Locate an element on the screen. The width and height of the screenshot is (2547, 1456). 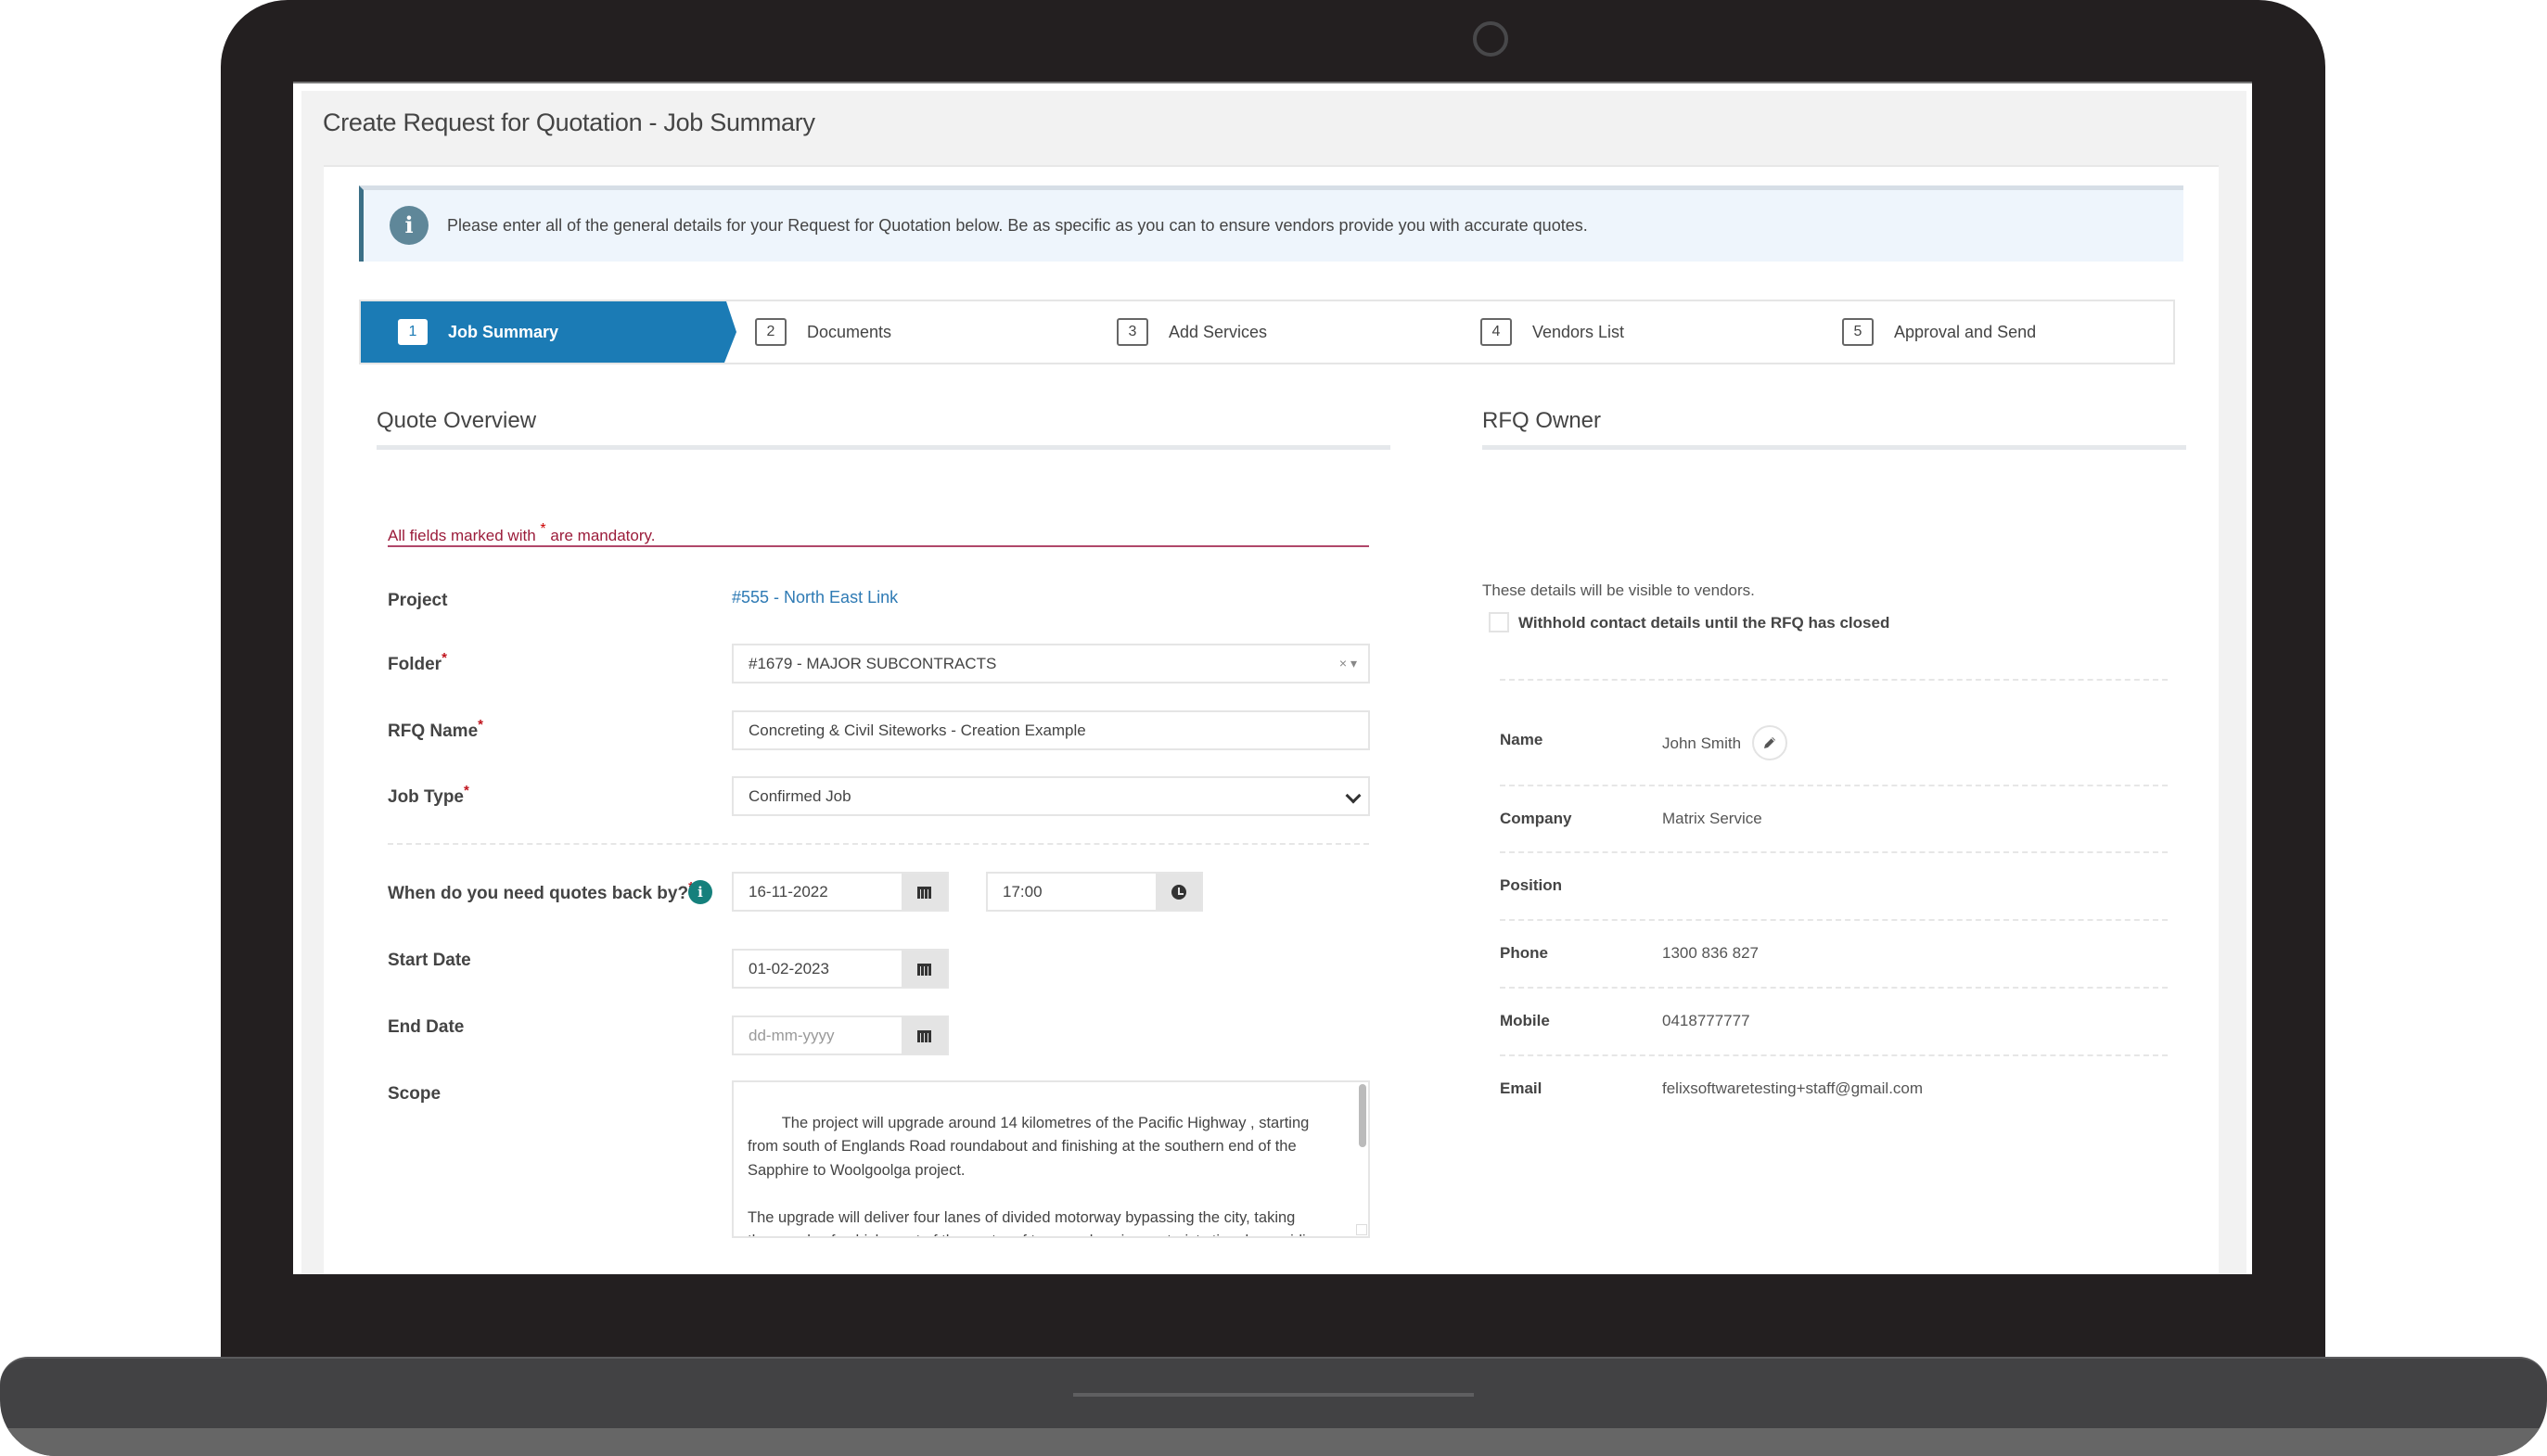
folder-label-text: Folder is located at coordinates (415, 664).